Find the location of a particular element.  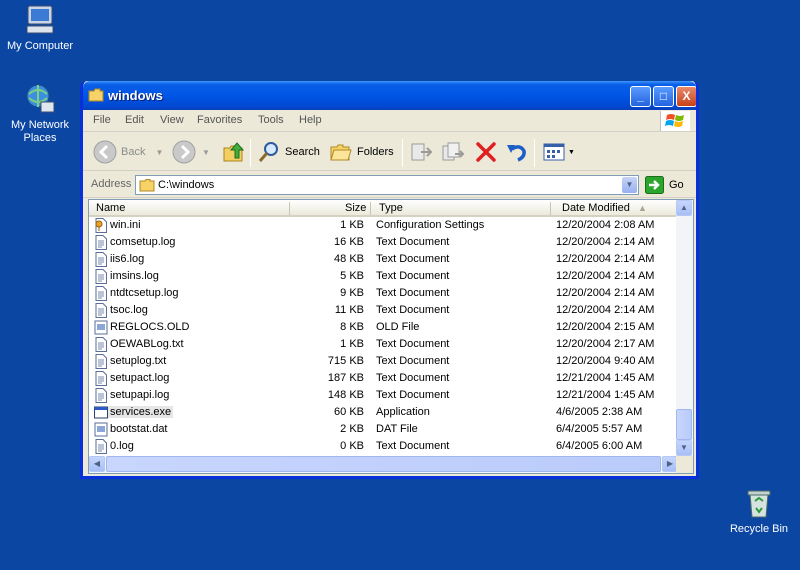

file-size: 148 KB is located at coordinates (345, 395).